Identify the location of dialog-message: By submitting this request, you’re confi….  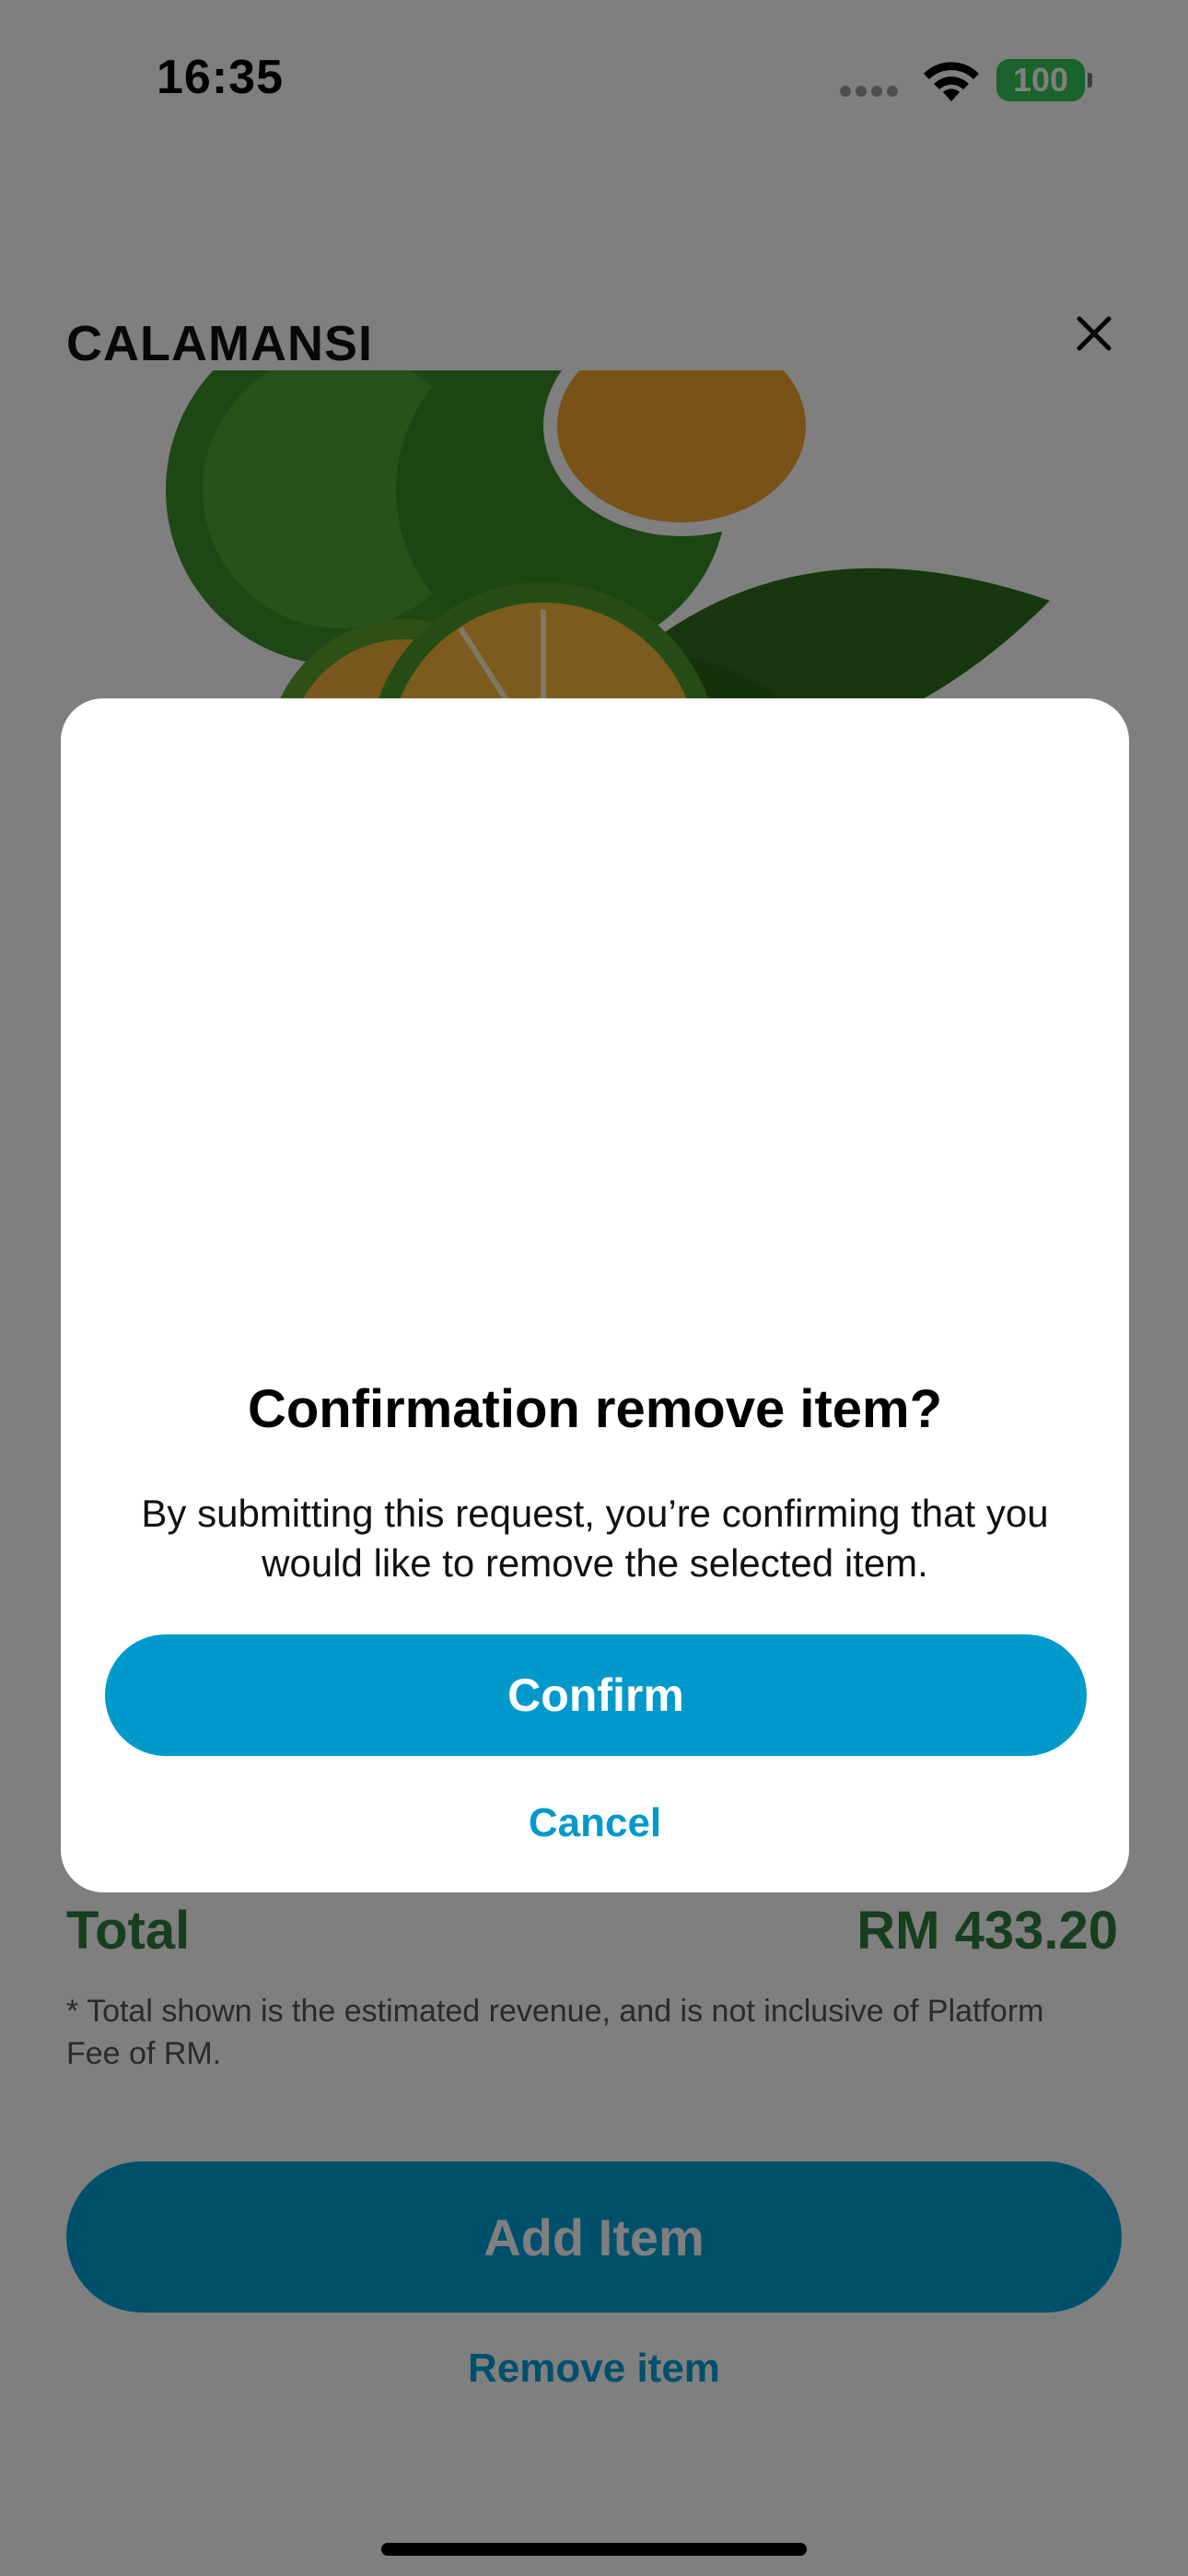
(595, 1538).